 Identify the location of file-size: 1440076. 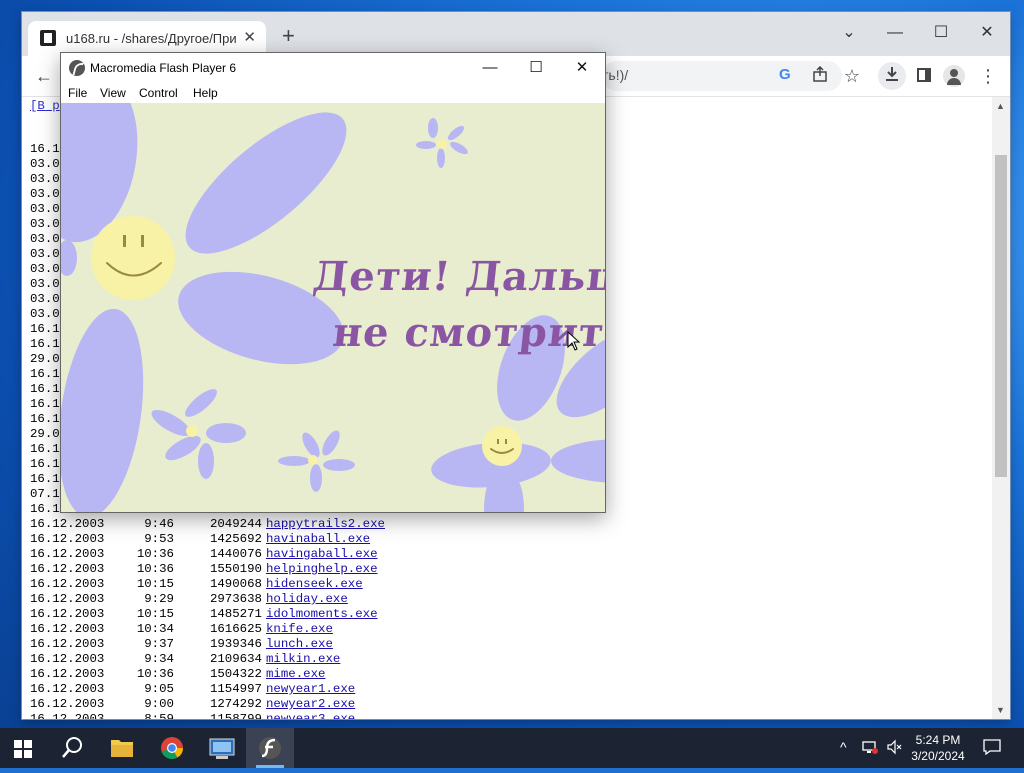
(235, 554).